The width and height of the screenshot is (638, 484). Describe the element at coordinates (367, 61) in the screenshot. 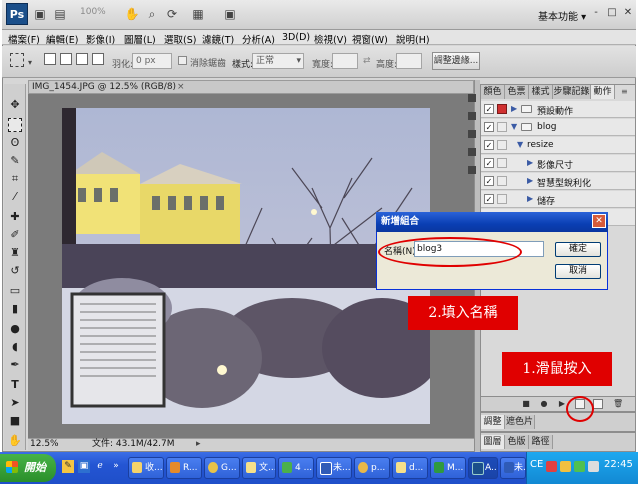

I see `swap-icon: ⇄` at that location.